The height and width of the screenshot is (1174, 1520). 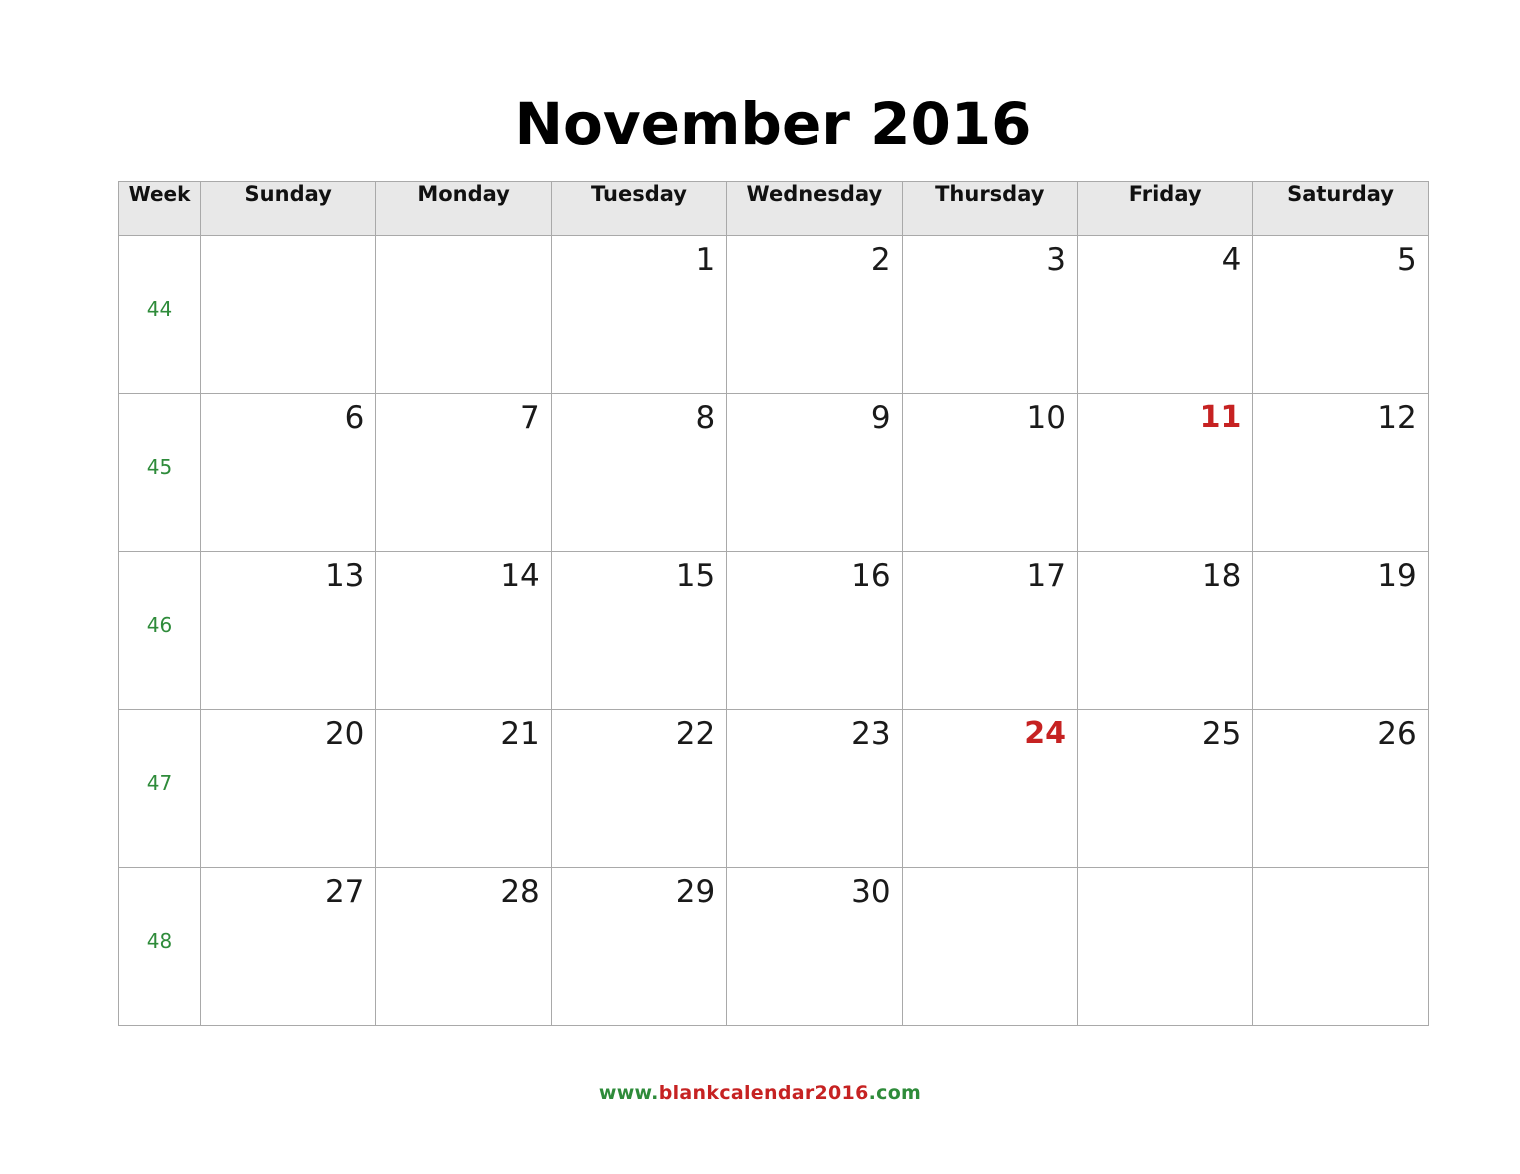 I want to click on day-cell: 1, so click(x=639, y=314).